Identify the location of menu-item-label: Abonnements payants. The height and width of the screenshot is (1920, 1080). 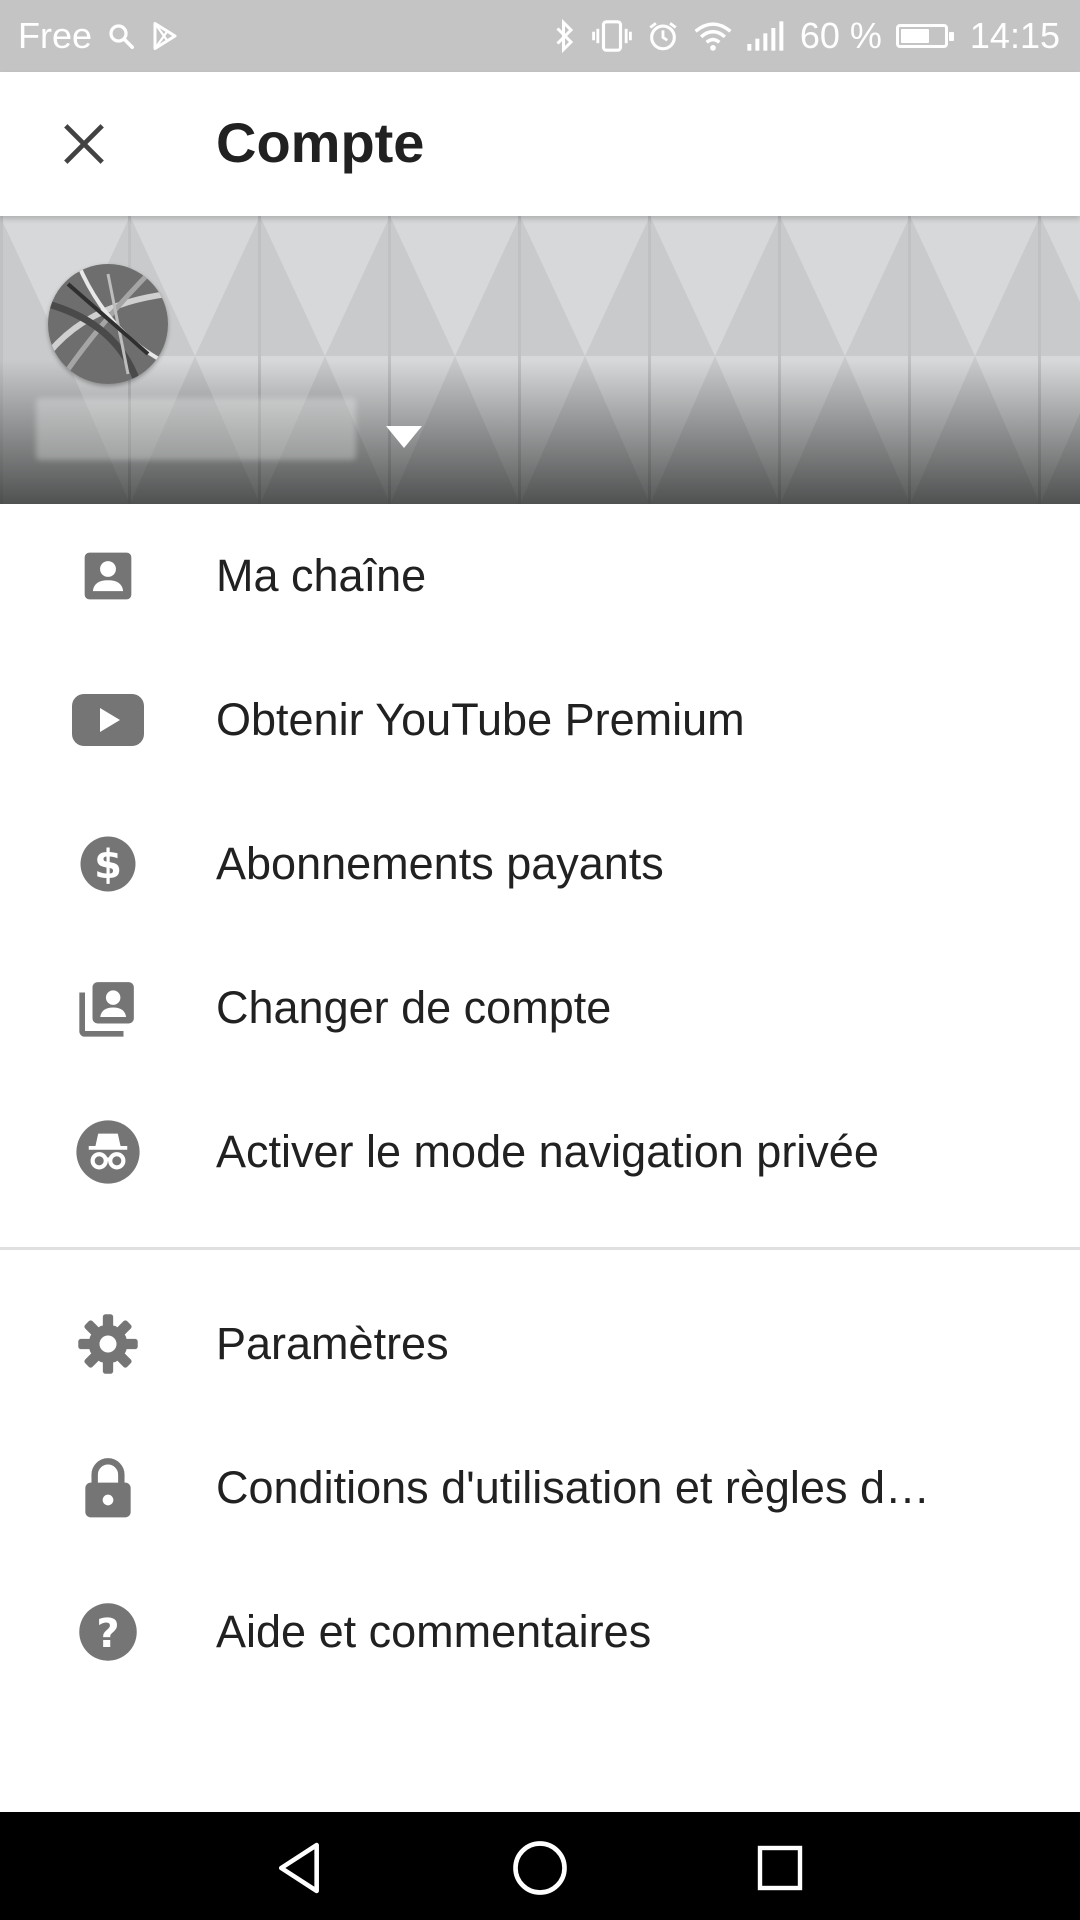
(440, 863).